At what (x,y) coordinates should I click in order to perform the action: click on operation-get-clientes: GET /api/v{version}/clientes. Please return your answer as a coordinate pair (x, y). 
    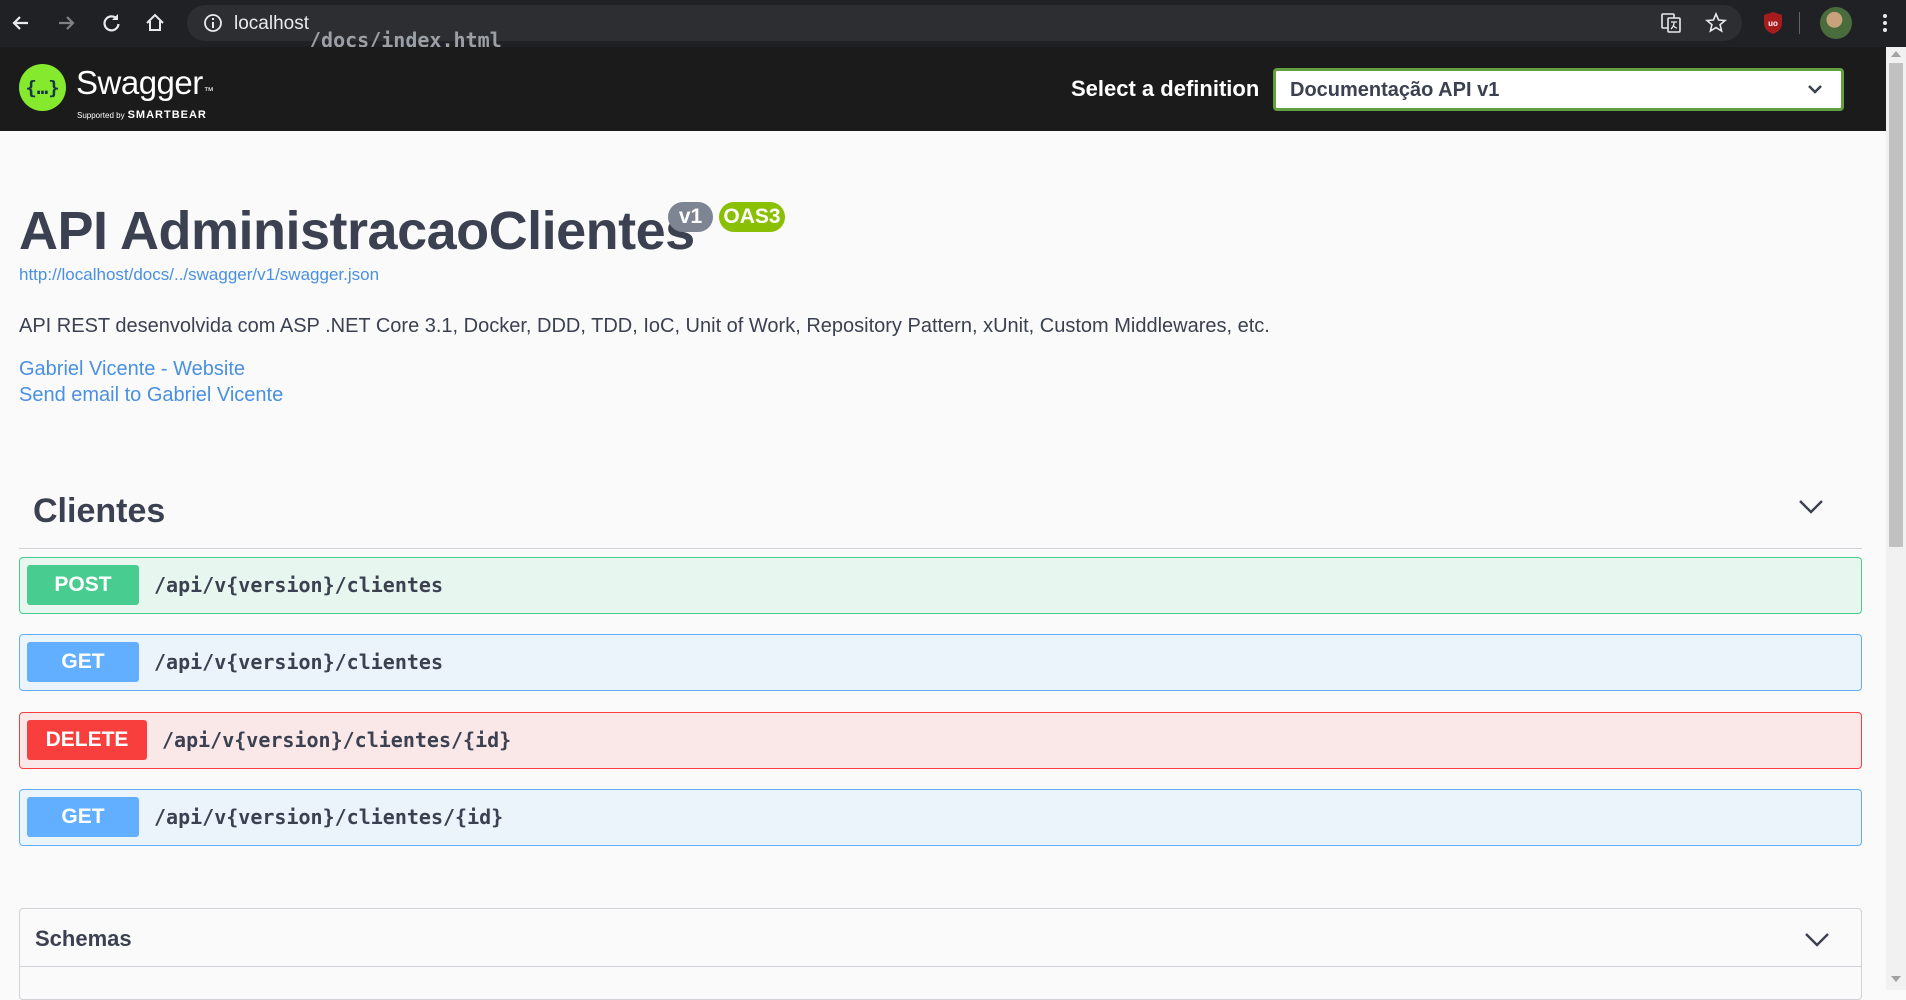
    Looking at the image, I should click on (940, 662).